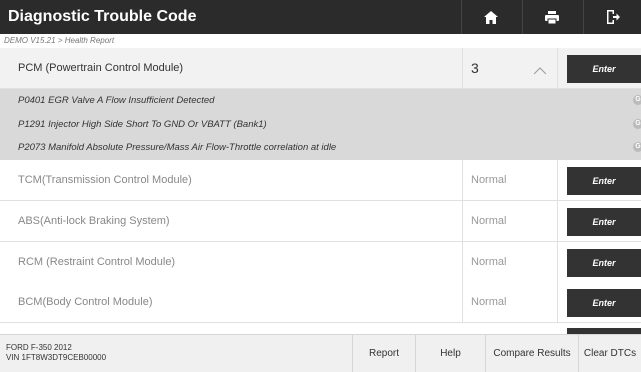  I want to click on module-row-pcm: PCM (Powertrain Control Module) 3 Enter, so click(320, 68).